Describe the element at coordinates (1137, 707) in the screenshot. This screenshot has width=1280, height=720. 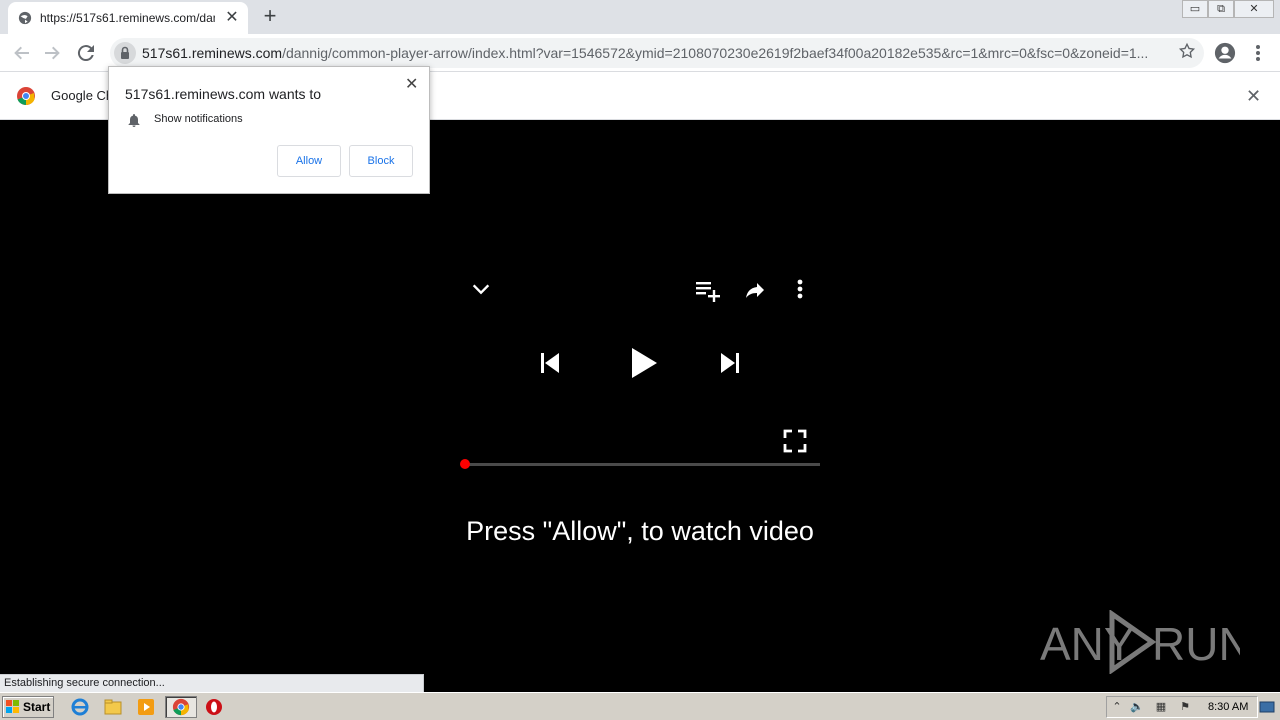
I see `volume-icon: 🔈` at that location.